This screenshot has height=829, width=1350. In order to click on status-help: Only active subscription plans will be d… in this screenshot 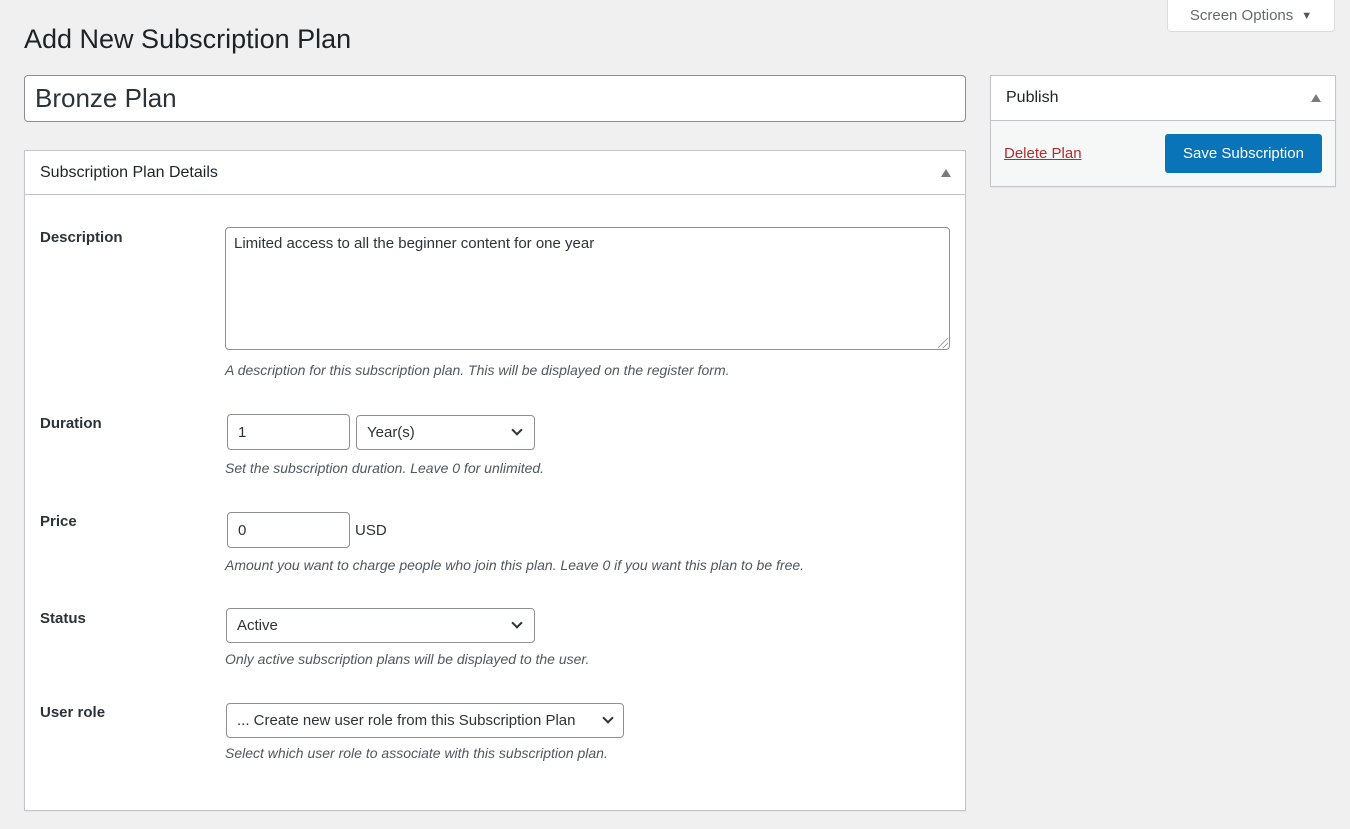, I will do `click(407, 659)`.